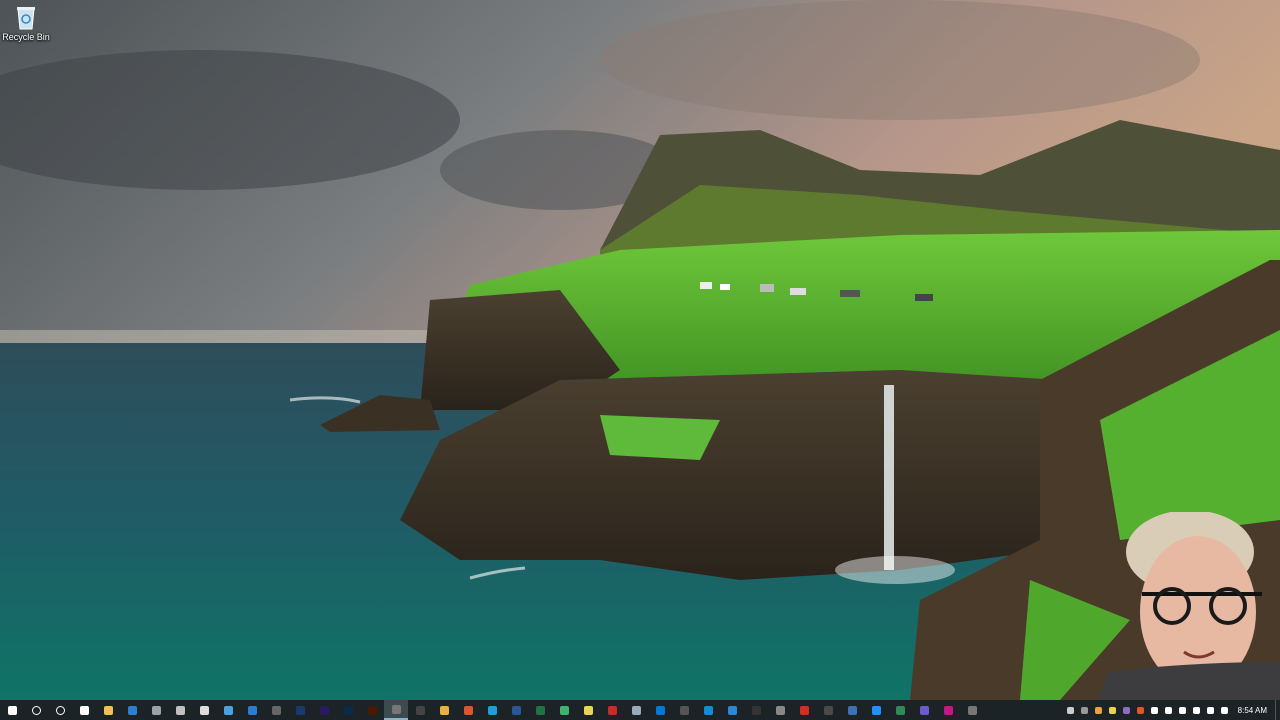  I want to click on taskbar-button-word, so click(516, 710).